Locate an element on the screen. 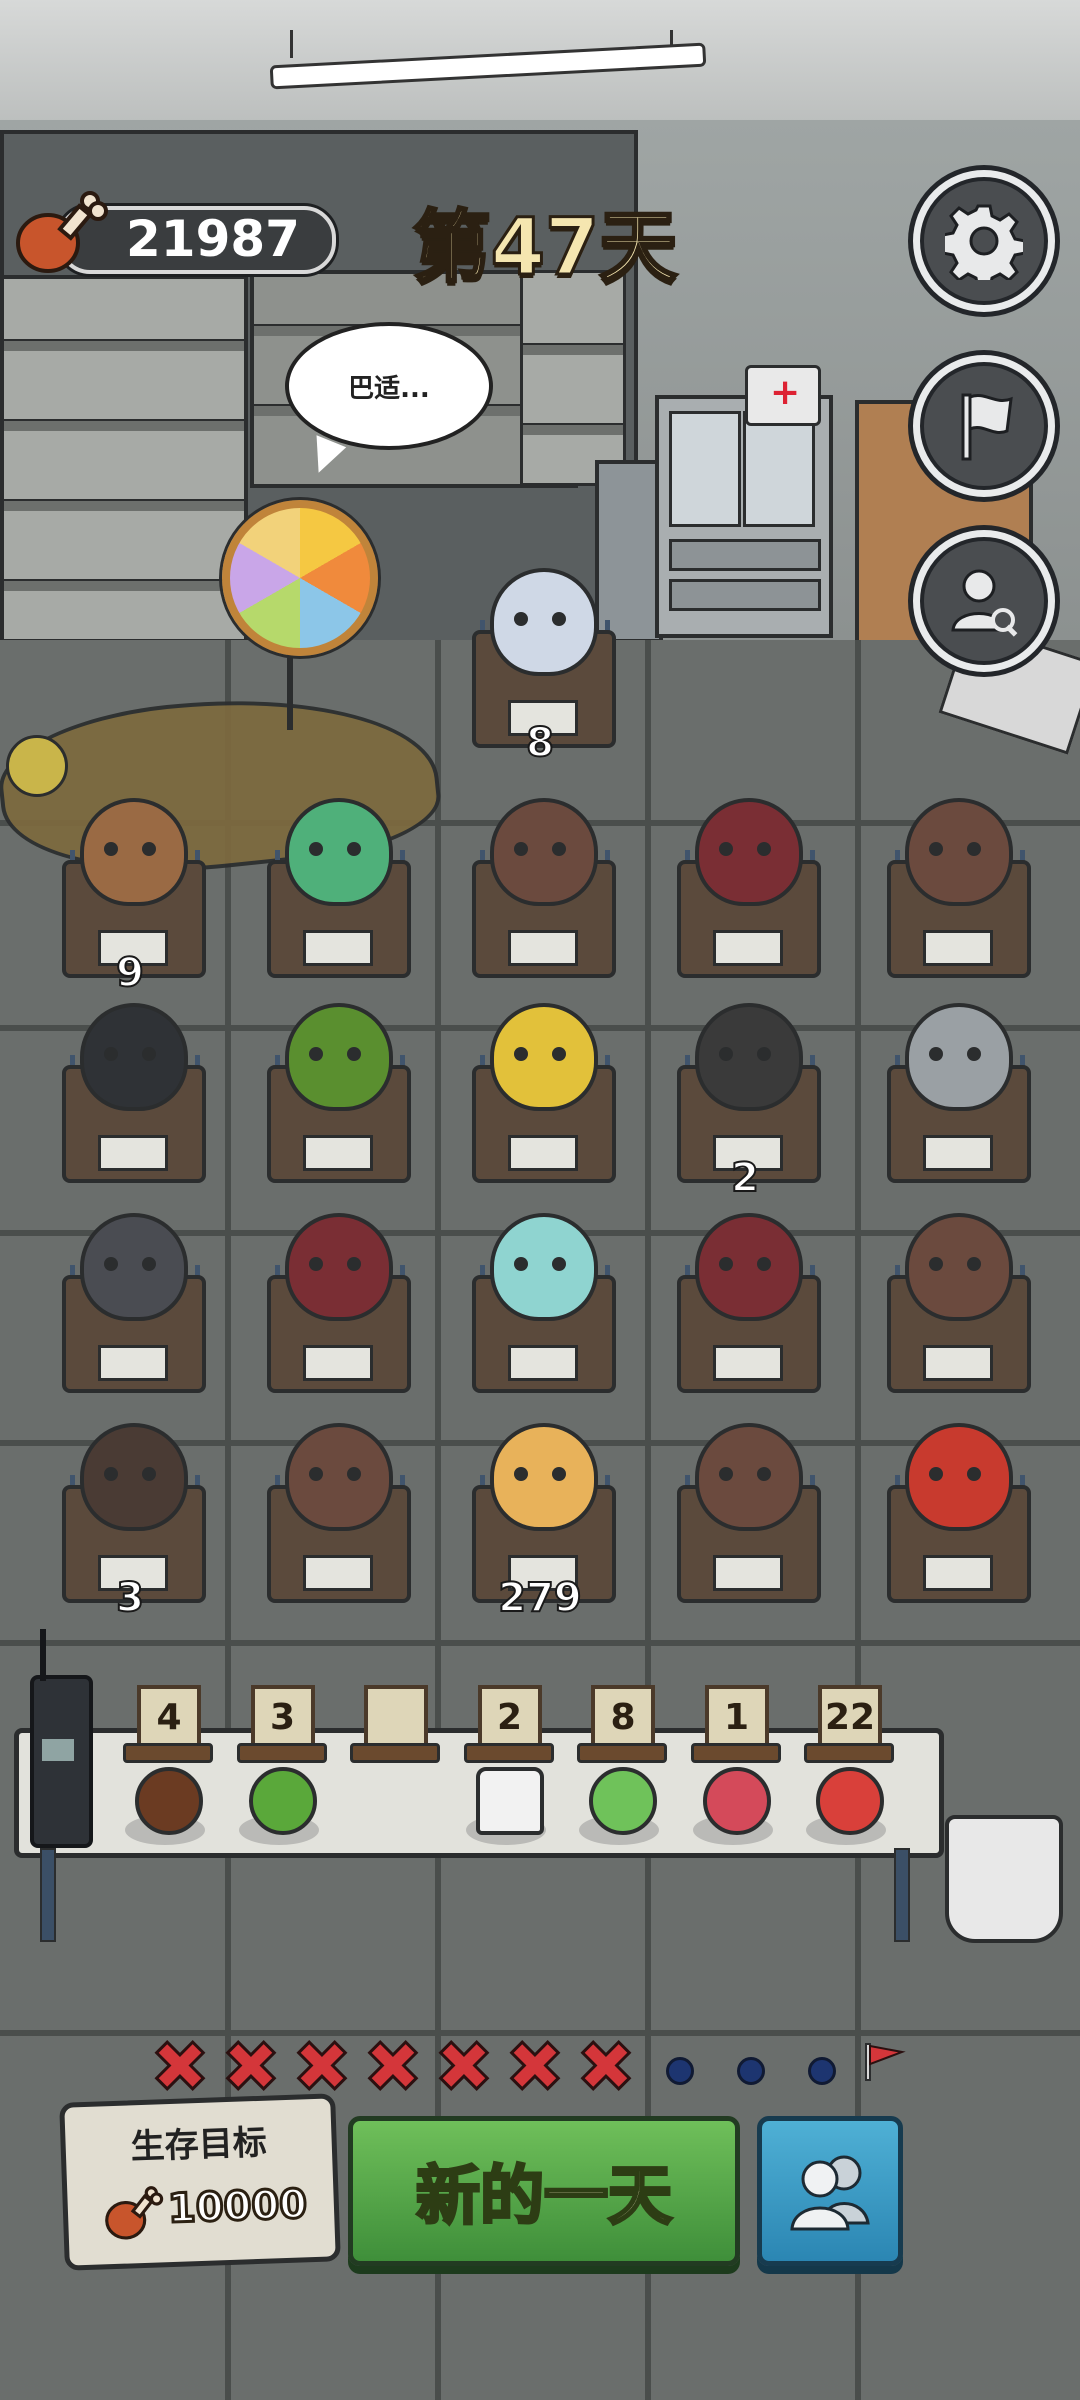  item-count-tag: 1 is located at coordinates (736, 1717).